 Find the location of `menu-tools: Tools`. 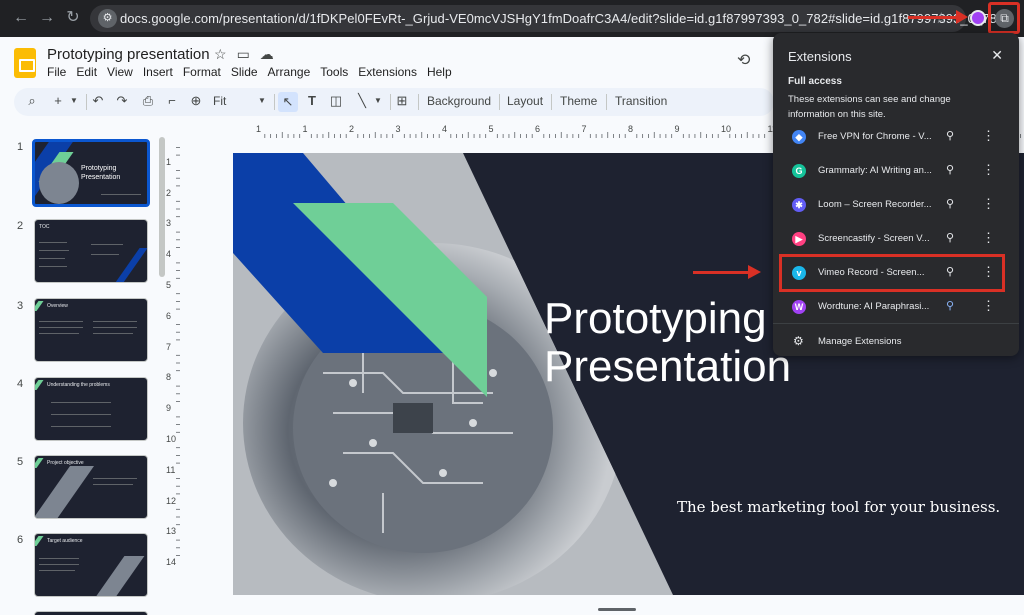

menu-tools: Tools is located at coordinates (334, 72).